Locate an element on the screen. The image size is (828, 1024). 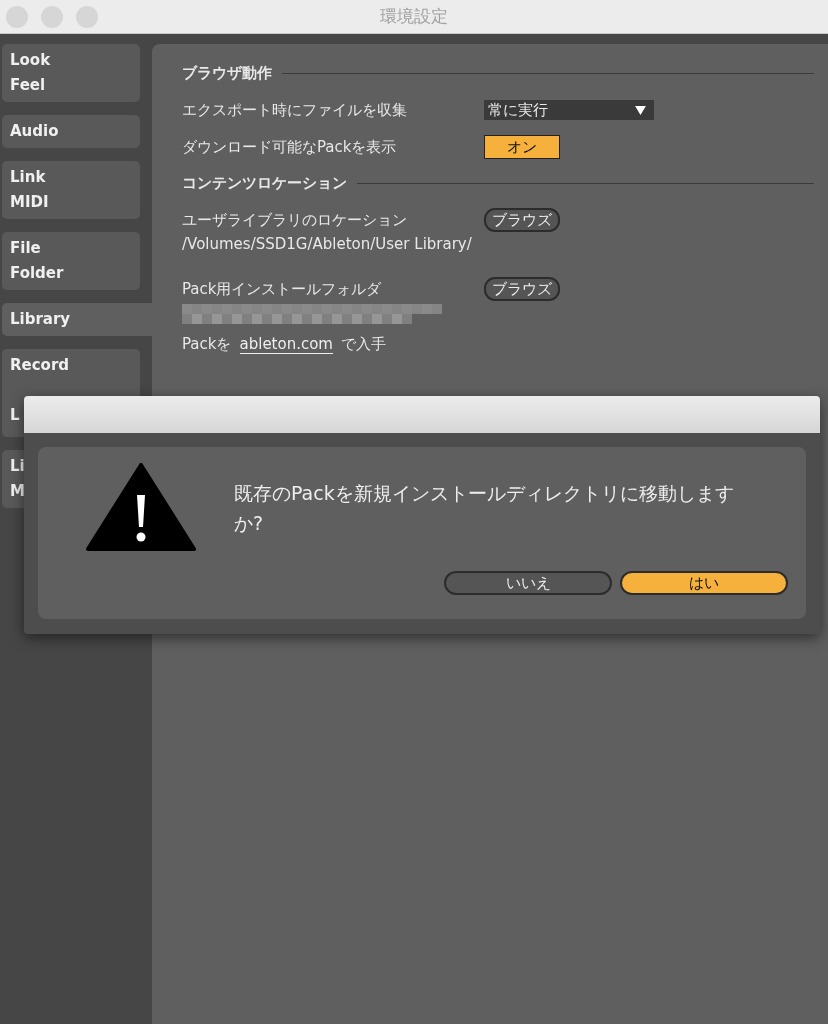
window-title: 環境設定 is located at coordinates (414, 16).